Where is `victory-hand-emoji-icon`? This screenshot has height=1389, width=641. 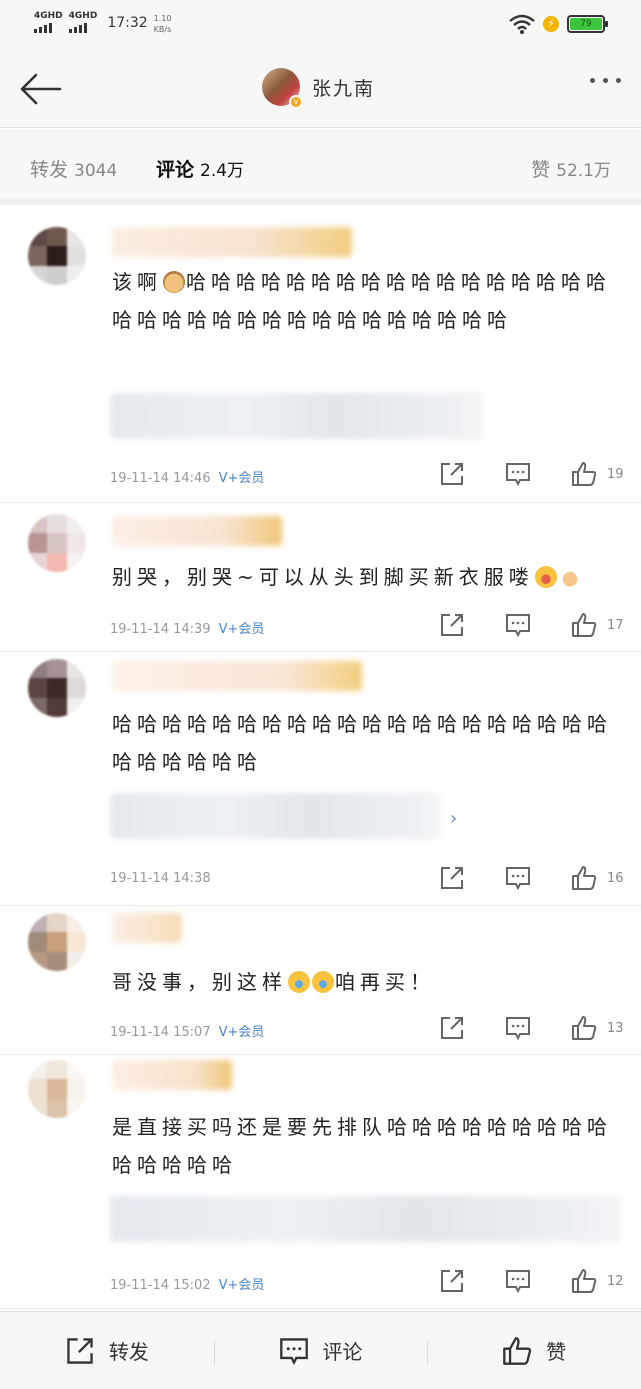 victory-hand-emoji-icon is located at coordinates (569, 577).